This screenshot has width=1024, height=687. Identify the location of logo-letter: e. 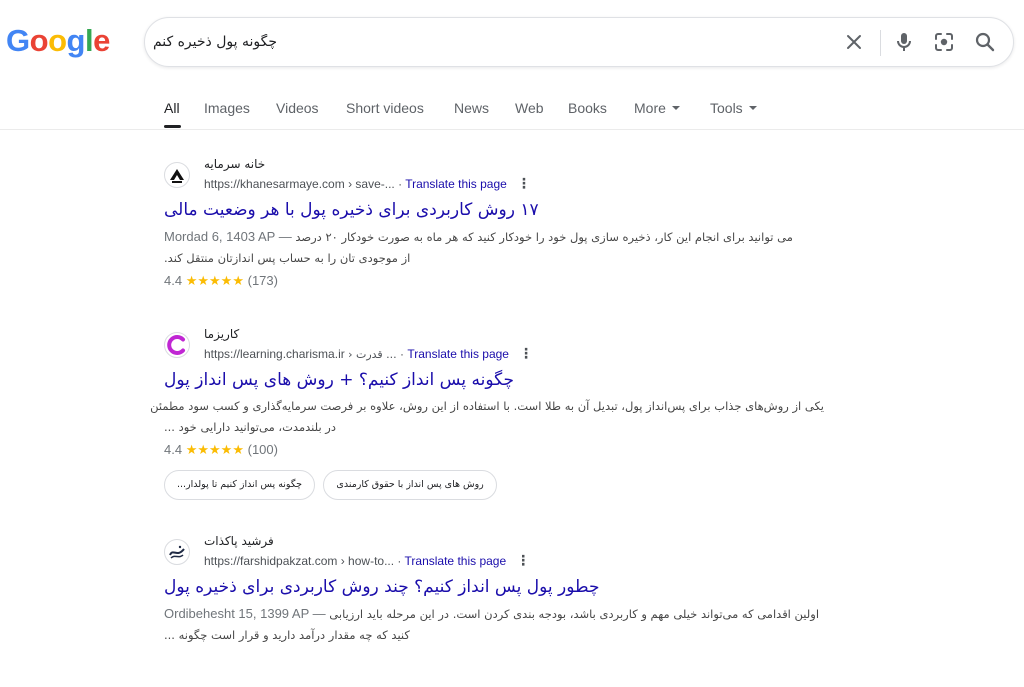
(101, 40).